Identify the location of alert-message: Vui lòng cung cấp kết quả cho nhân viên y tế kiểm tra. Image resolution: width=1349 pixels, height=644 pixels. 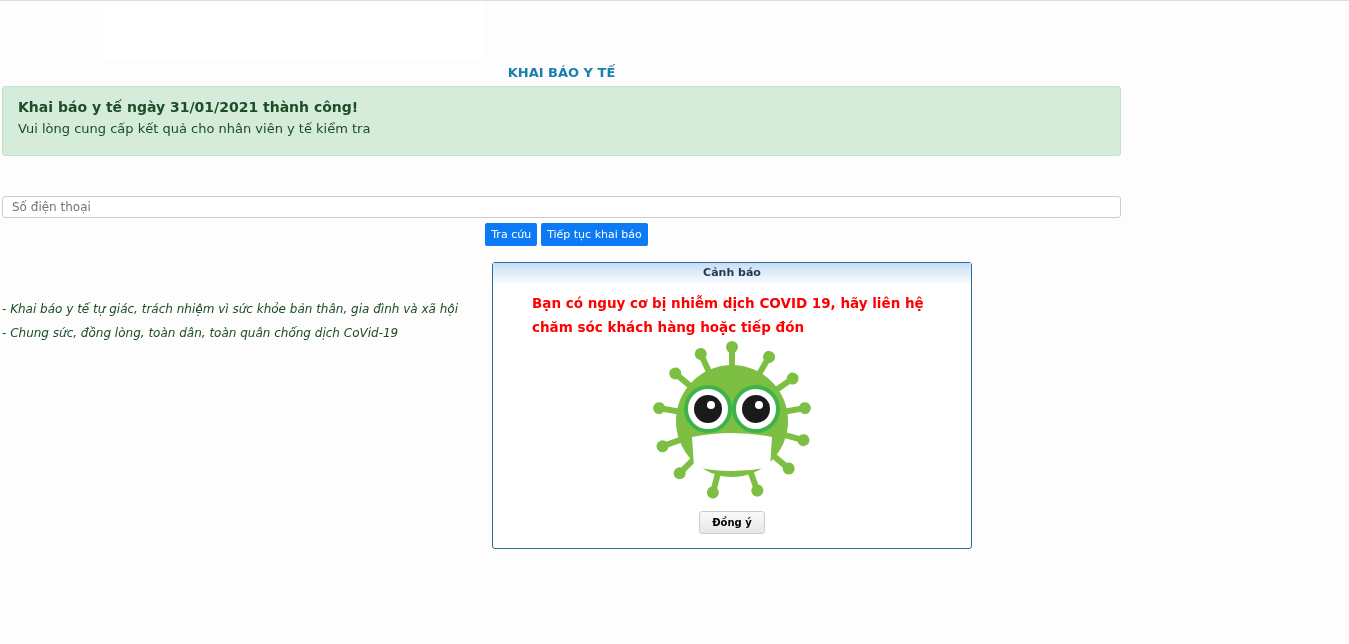
(195, 128).